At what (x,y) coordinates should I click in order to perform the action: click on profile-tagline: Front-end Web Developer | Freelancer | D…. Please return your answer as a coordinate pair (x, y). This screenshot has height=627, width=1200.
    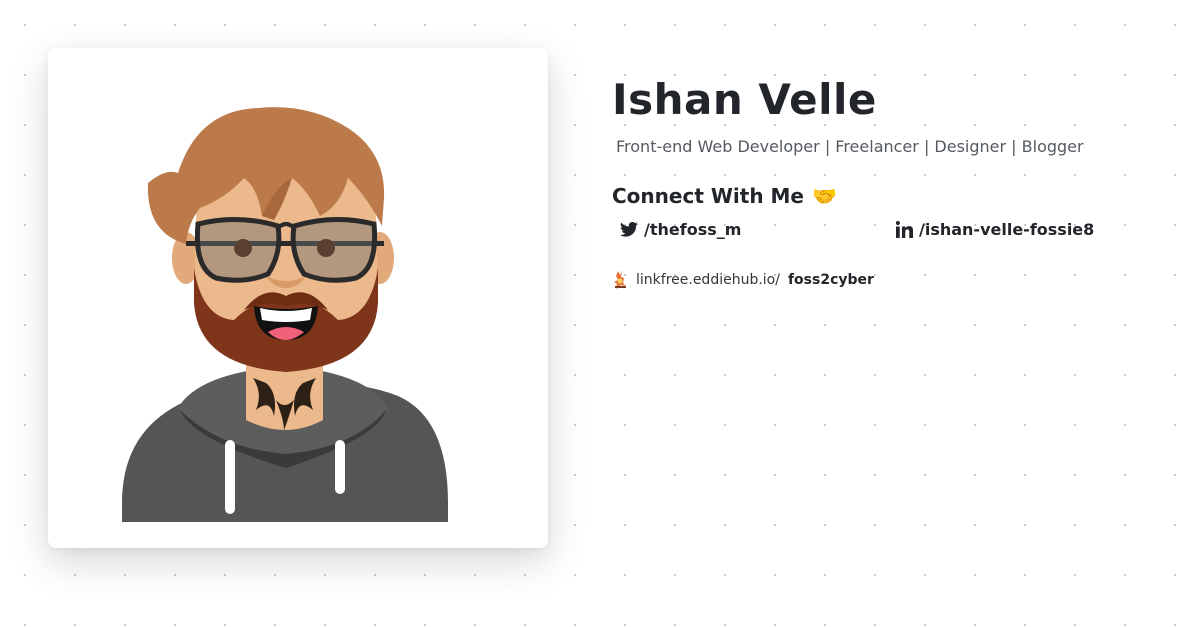
    Looking at the image, I should click on (850, 146).